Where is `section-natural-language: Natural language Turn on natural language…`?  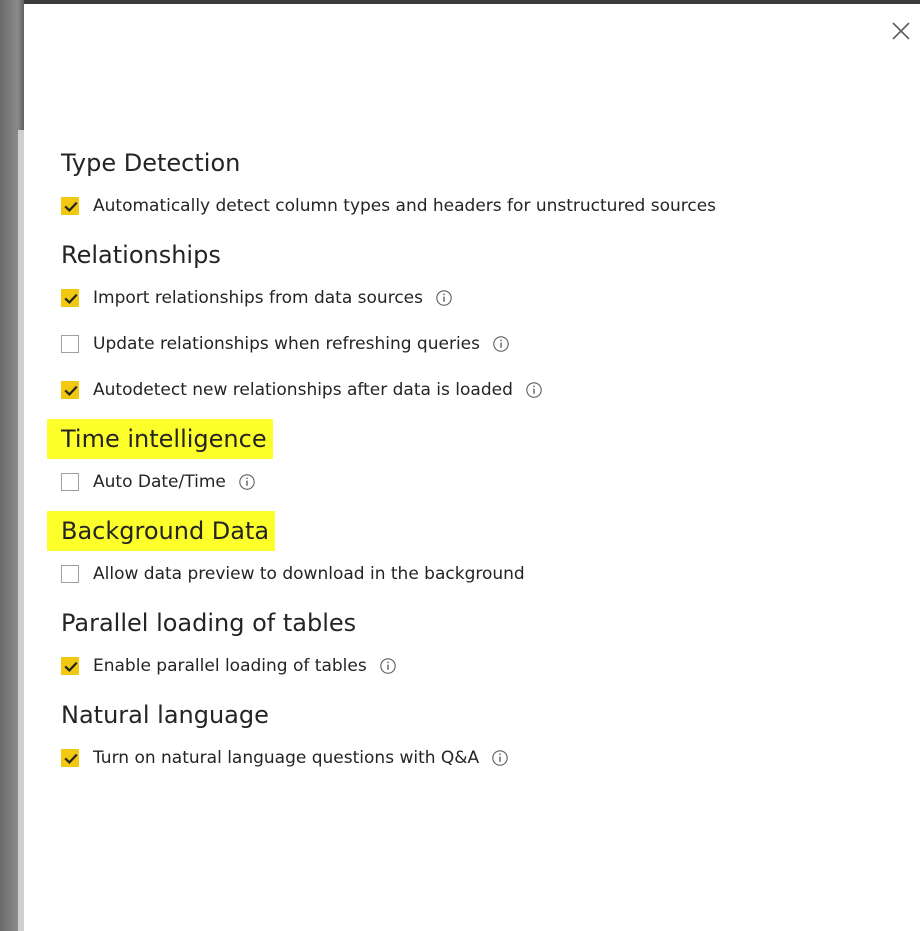
section-natural-language: Natural language Turn on natural language… is located at coordinates (471, 738).